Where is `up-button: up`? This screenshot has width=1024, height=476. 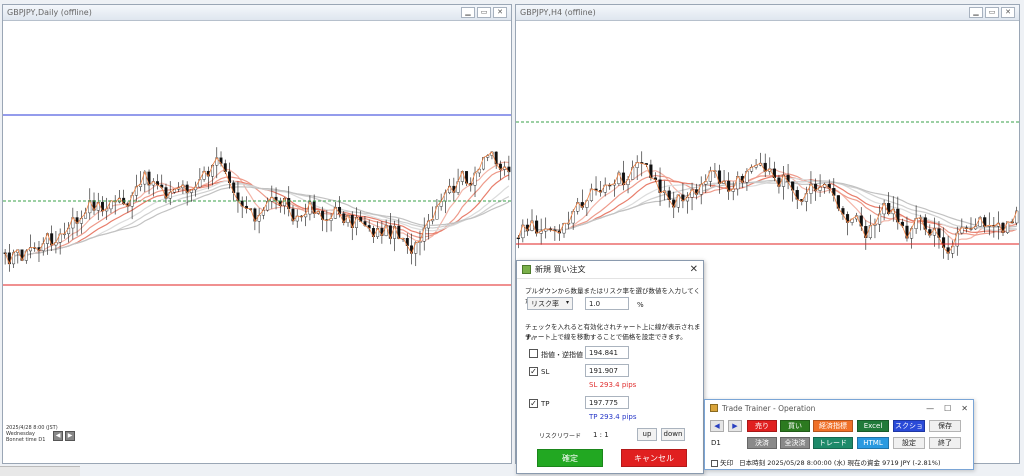 up-button: up is located at coordinates (647, 434).